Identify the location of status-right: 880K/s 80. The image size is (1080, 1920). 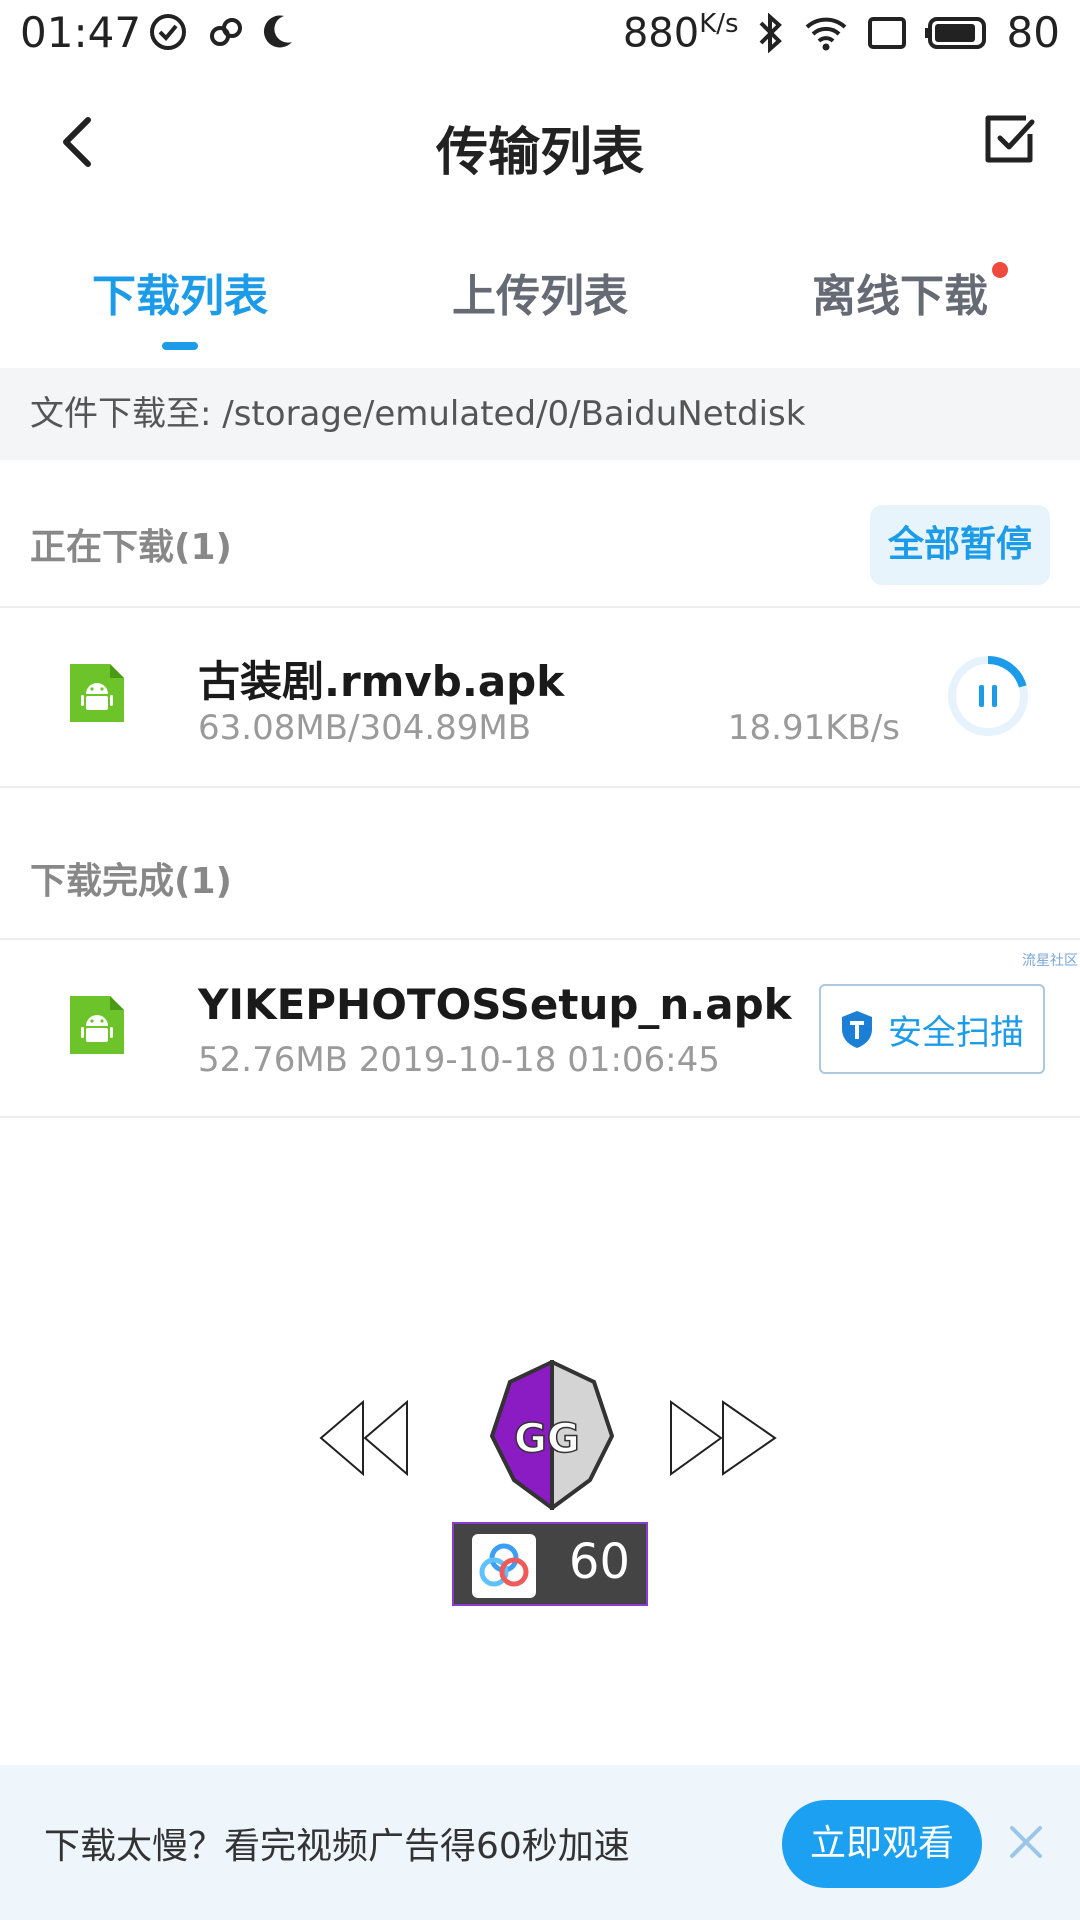
(841, 32).